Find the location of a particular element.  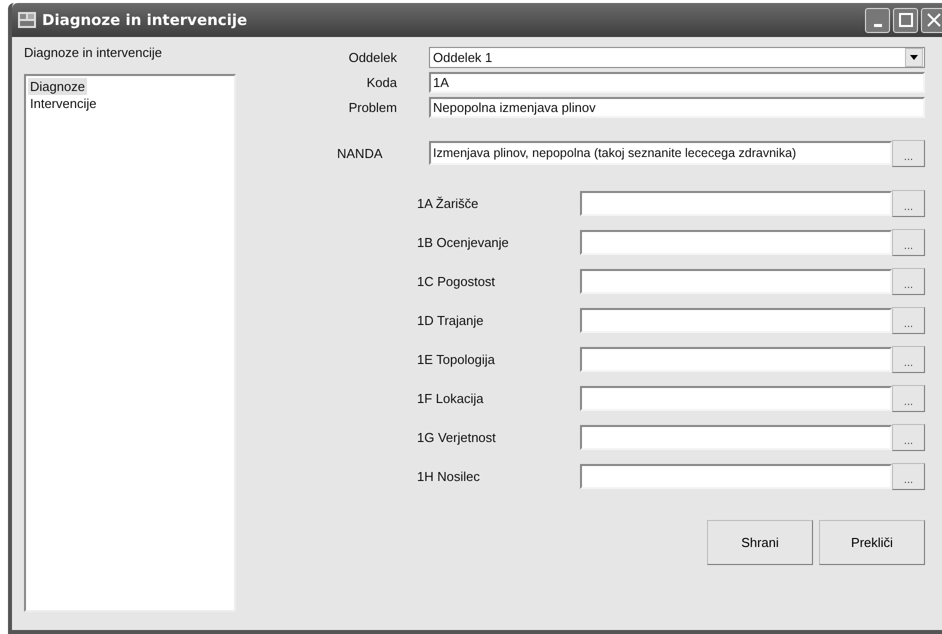

input-field: Izmenjava plinov, nepopolna (takoj seznanite lececega zdravnika) is located at coordinates (660, 153).